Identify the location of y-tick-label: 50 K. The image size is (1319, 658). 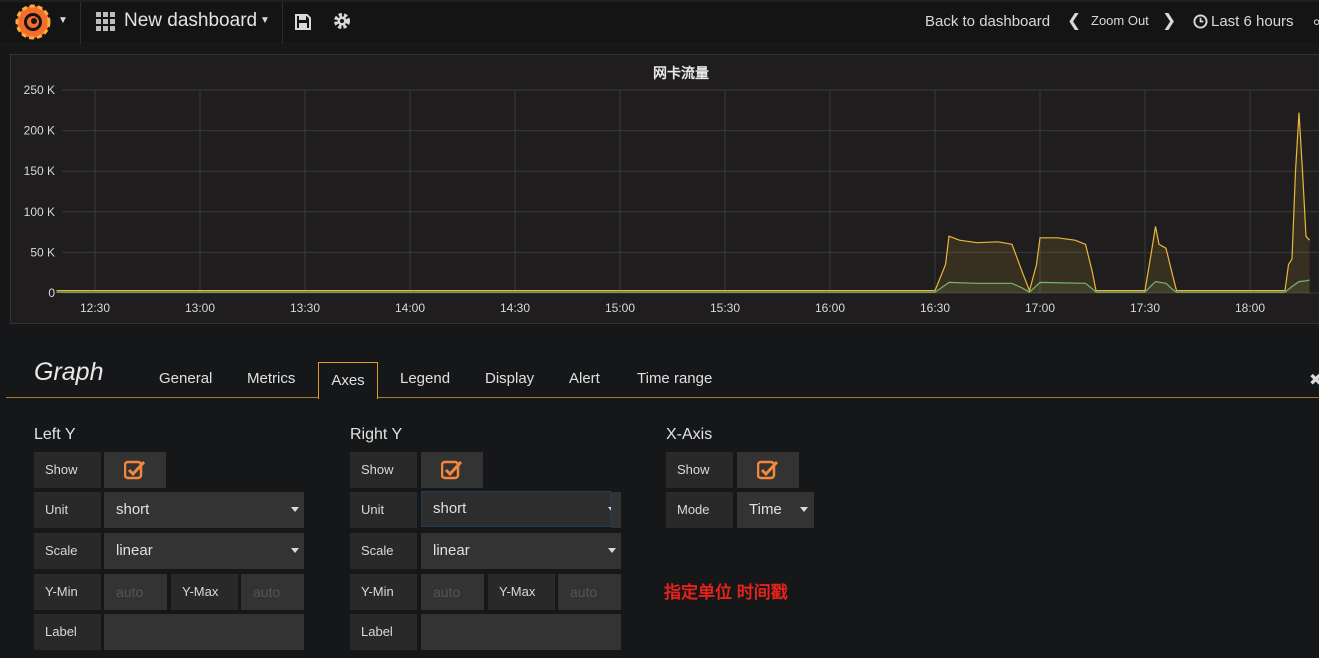
(42, 252).